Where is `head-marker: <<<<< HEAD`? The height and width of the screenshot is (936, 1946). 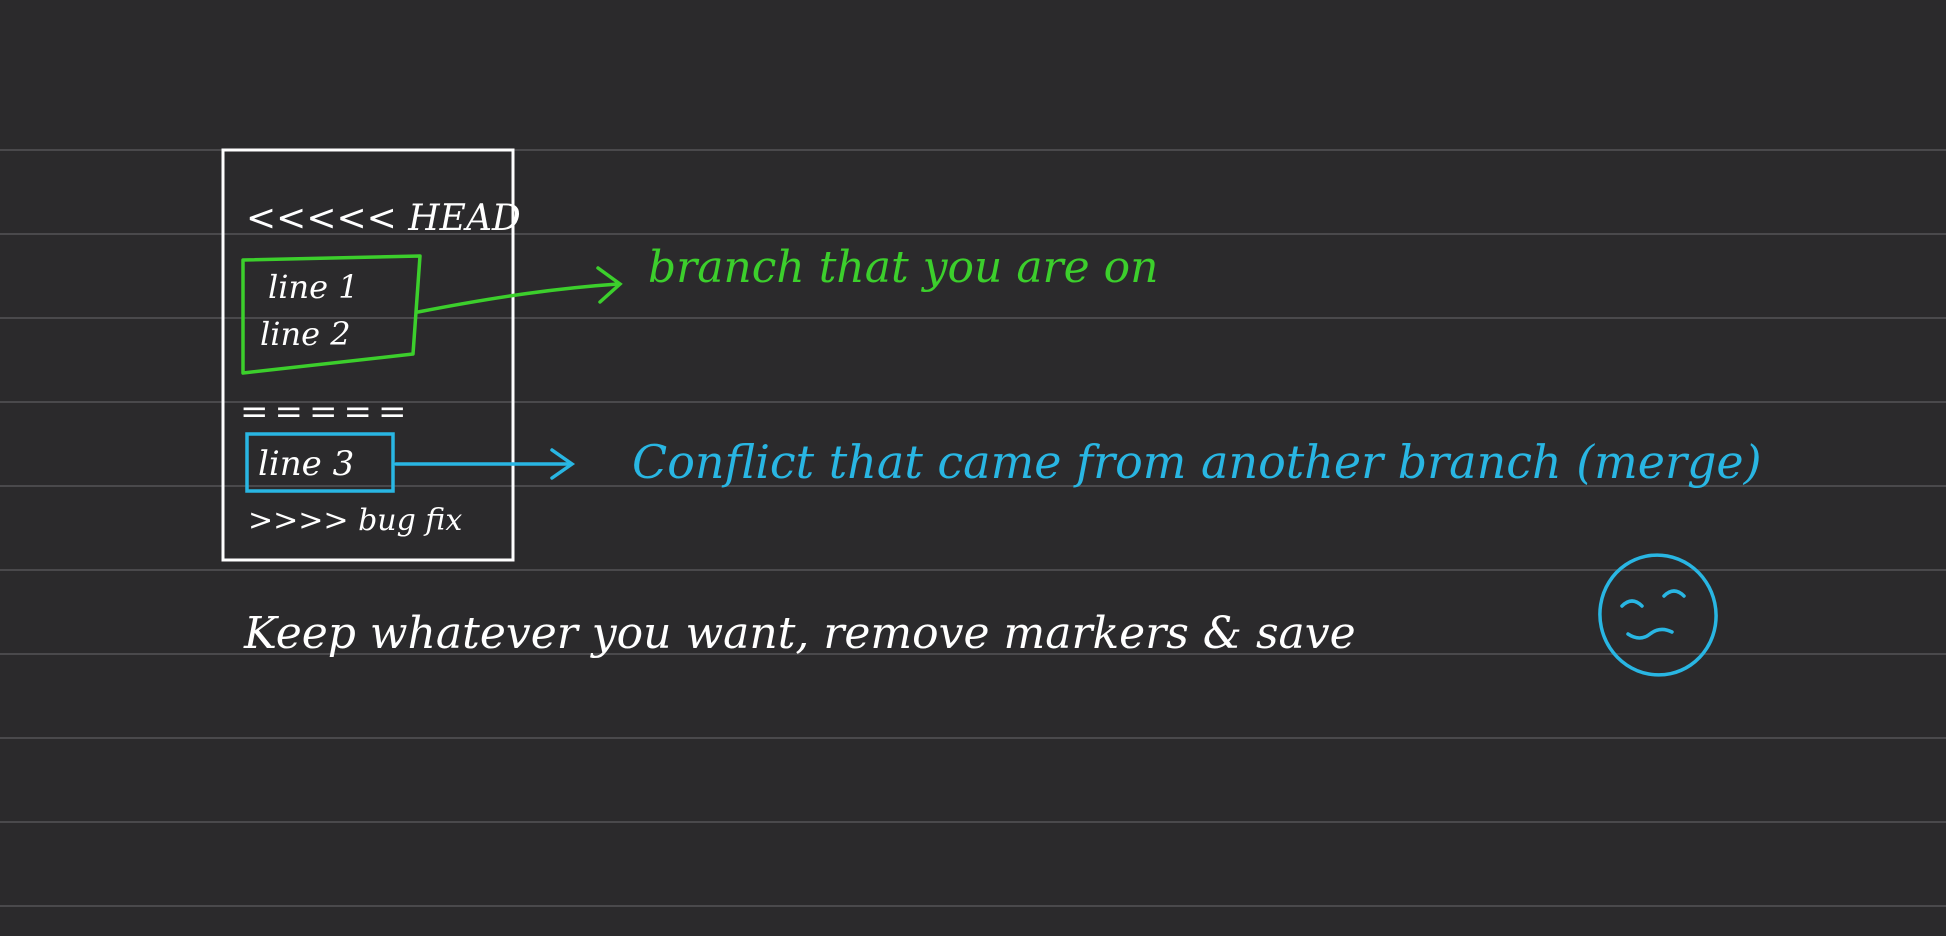 head-marker: <<<<< HEAD is located at coordinates (383, 218).